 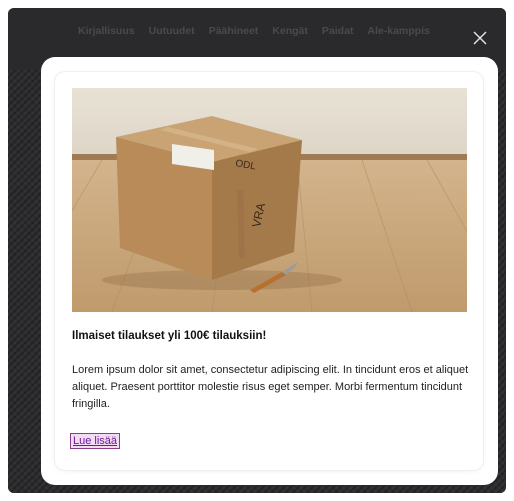 What do you see at coordinates (169, 336) in the screenshot?
I see `promo-title: Ilmaiset tilaukset yli 100€ tilauksiin!` at bounding box center [169, 336].